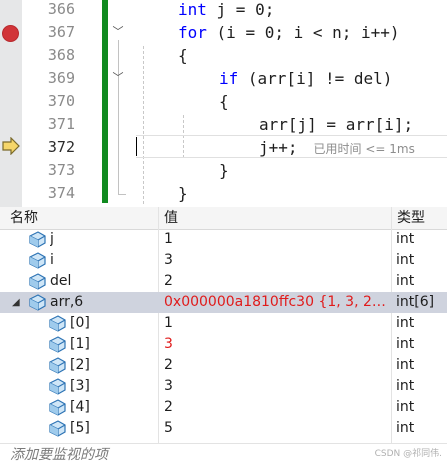  I want to click on perf-tip: 已用时间 <= 1ms, so click(364, 149).